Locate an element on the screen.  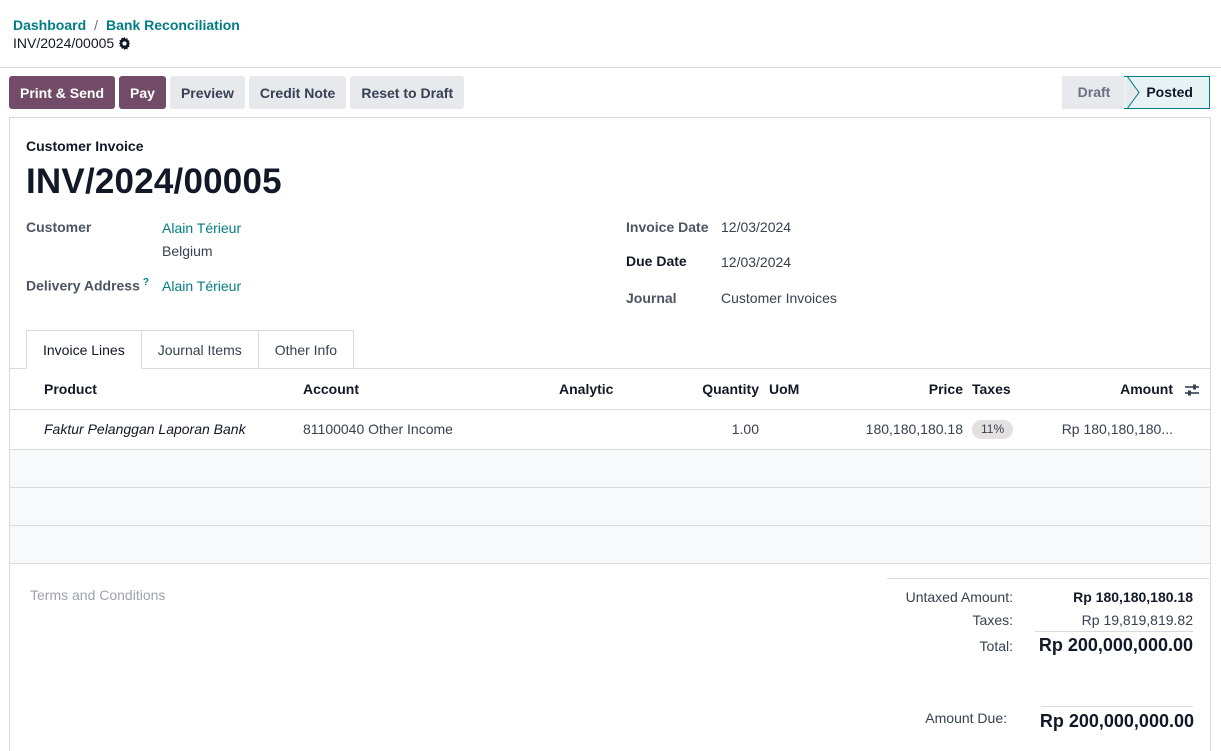
column-quantity: Quantity is located at coordinates (730, 389).